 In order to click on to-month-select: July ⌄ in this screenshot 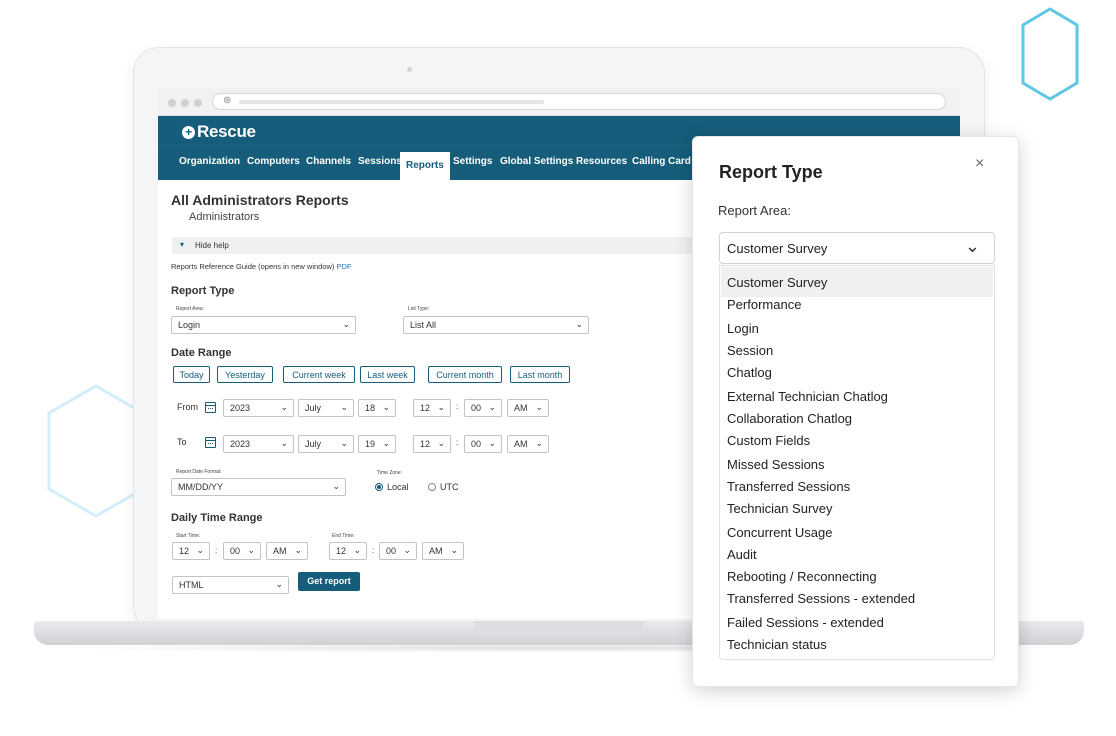, I will do `click(326, 444)`.